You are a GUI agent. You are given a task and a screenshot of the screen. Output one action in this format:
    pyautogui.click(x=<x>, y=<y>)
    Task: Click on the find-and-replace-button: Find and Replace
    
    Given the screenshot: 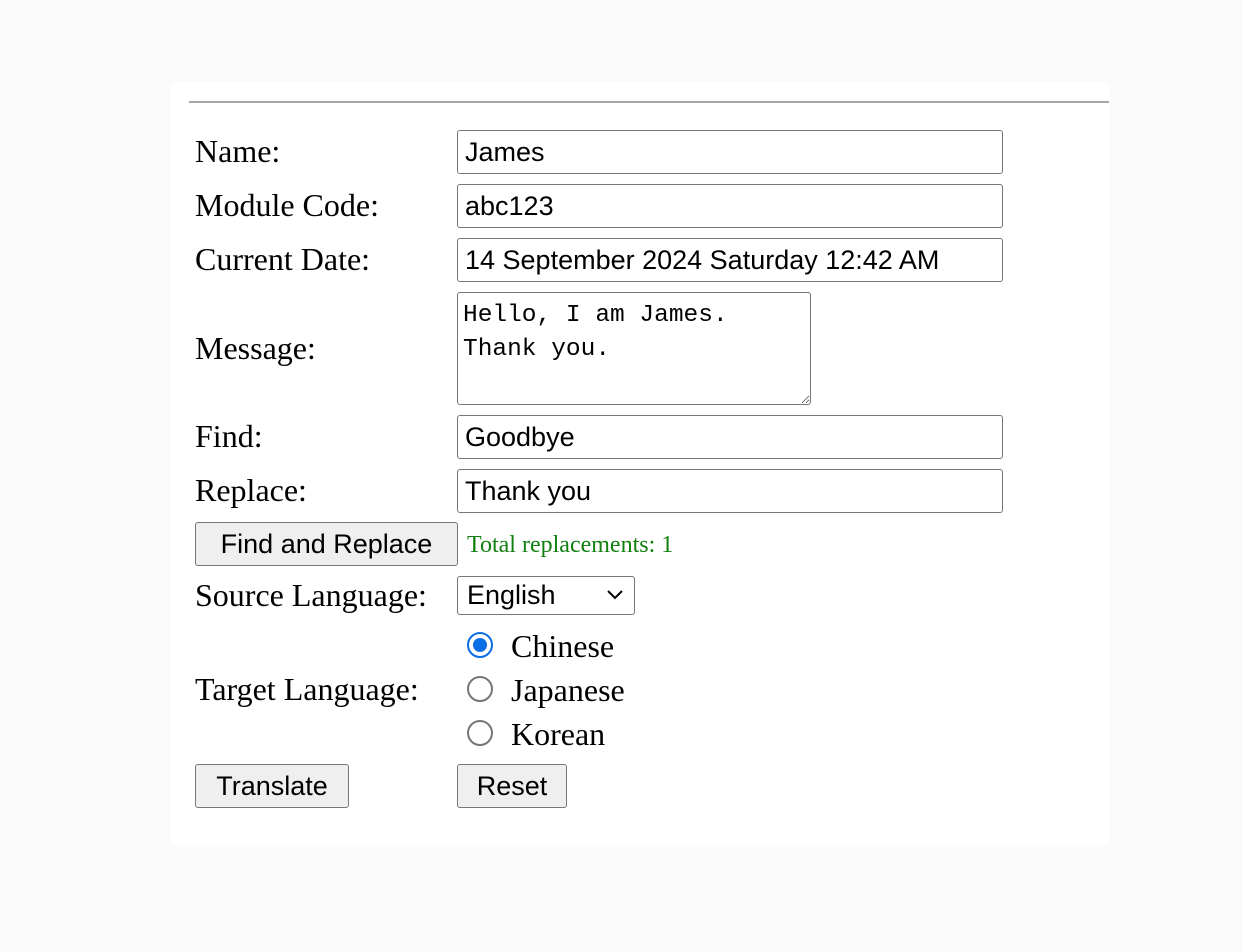 What is the action you would take?
    pyautogui.click(x=326, y=544)
    